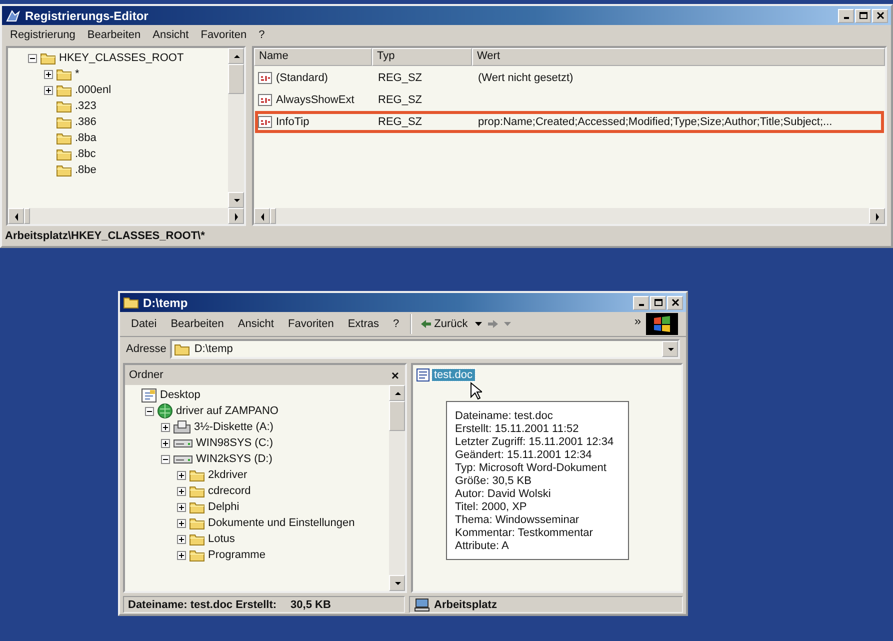 Image resolution: width=893 pixels, height=641 pixels. Describe the element at coordinates (42, 34) in the screenshot. I see `menu-item: Registrierung` at that location.